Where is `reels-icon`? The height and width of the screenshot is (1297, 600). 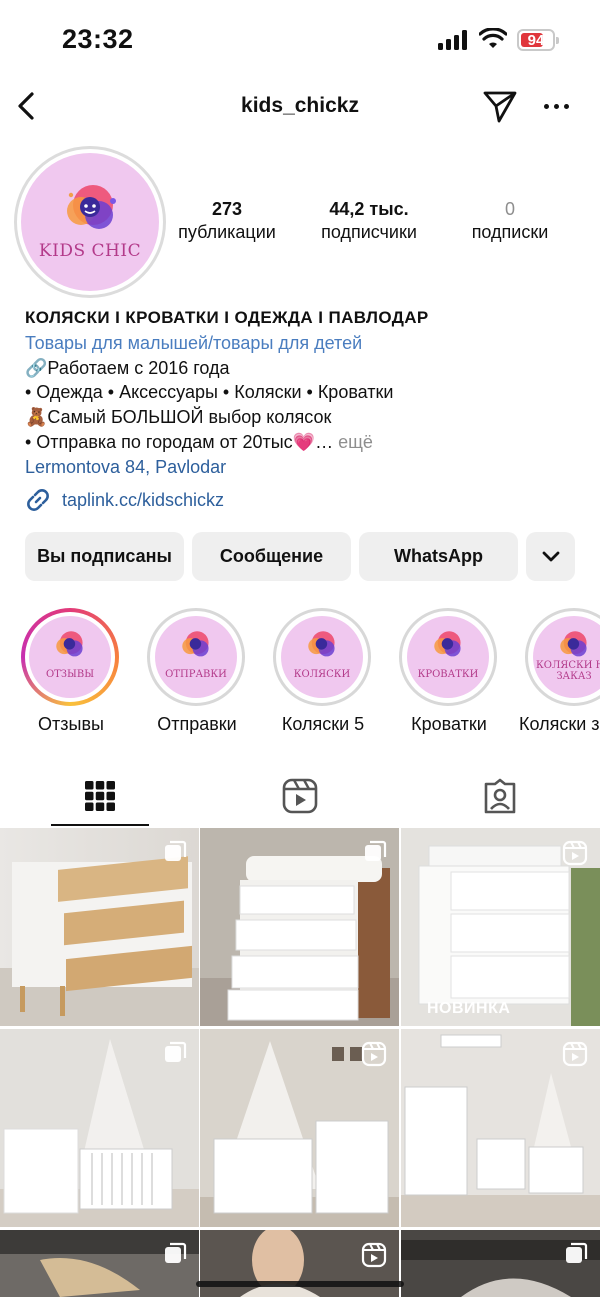 reels-icon is located at coordinates (300, 796).